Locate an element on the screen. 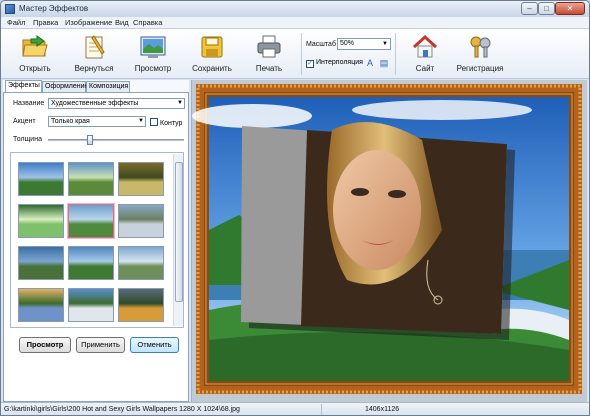  preview-picture-icon is located at coordinates (153, 47).